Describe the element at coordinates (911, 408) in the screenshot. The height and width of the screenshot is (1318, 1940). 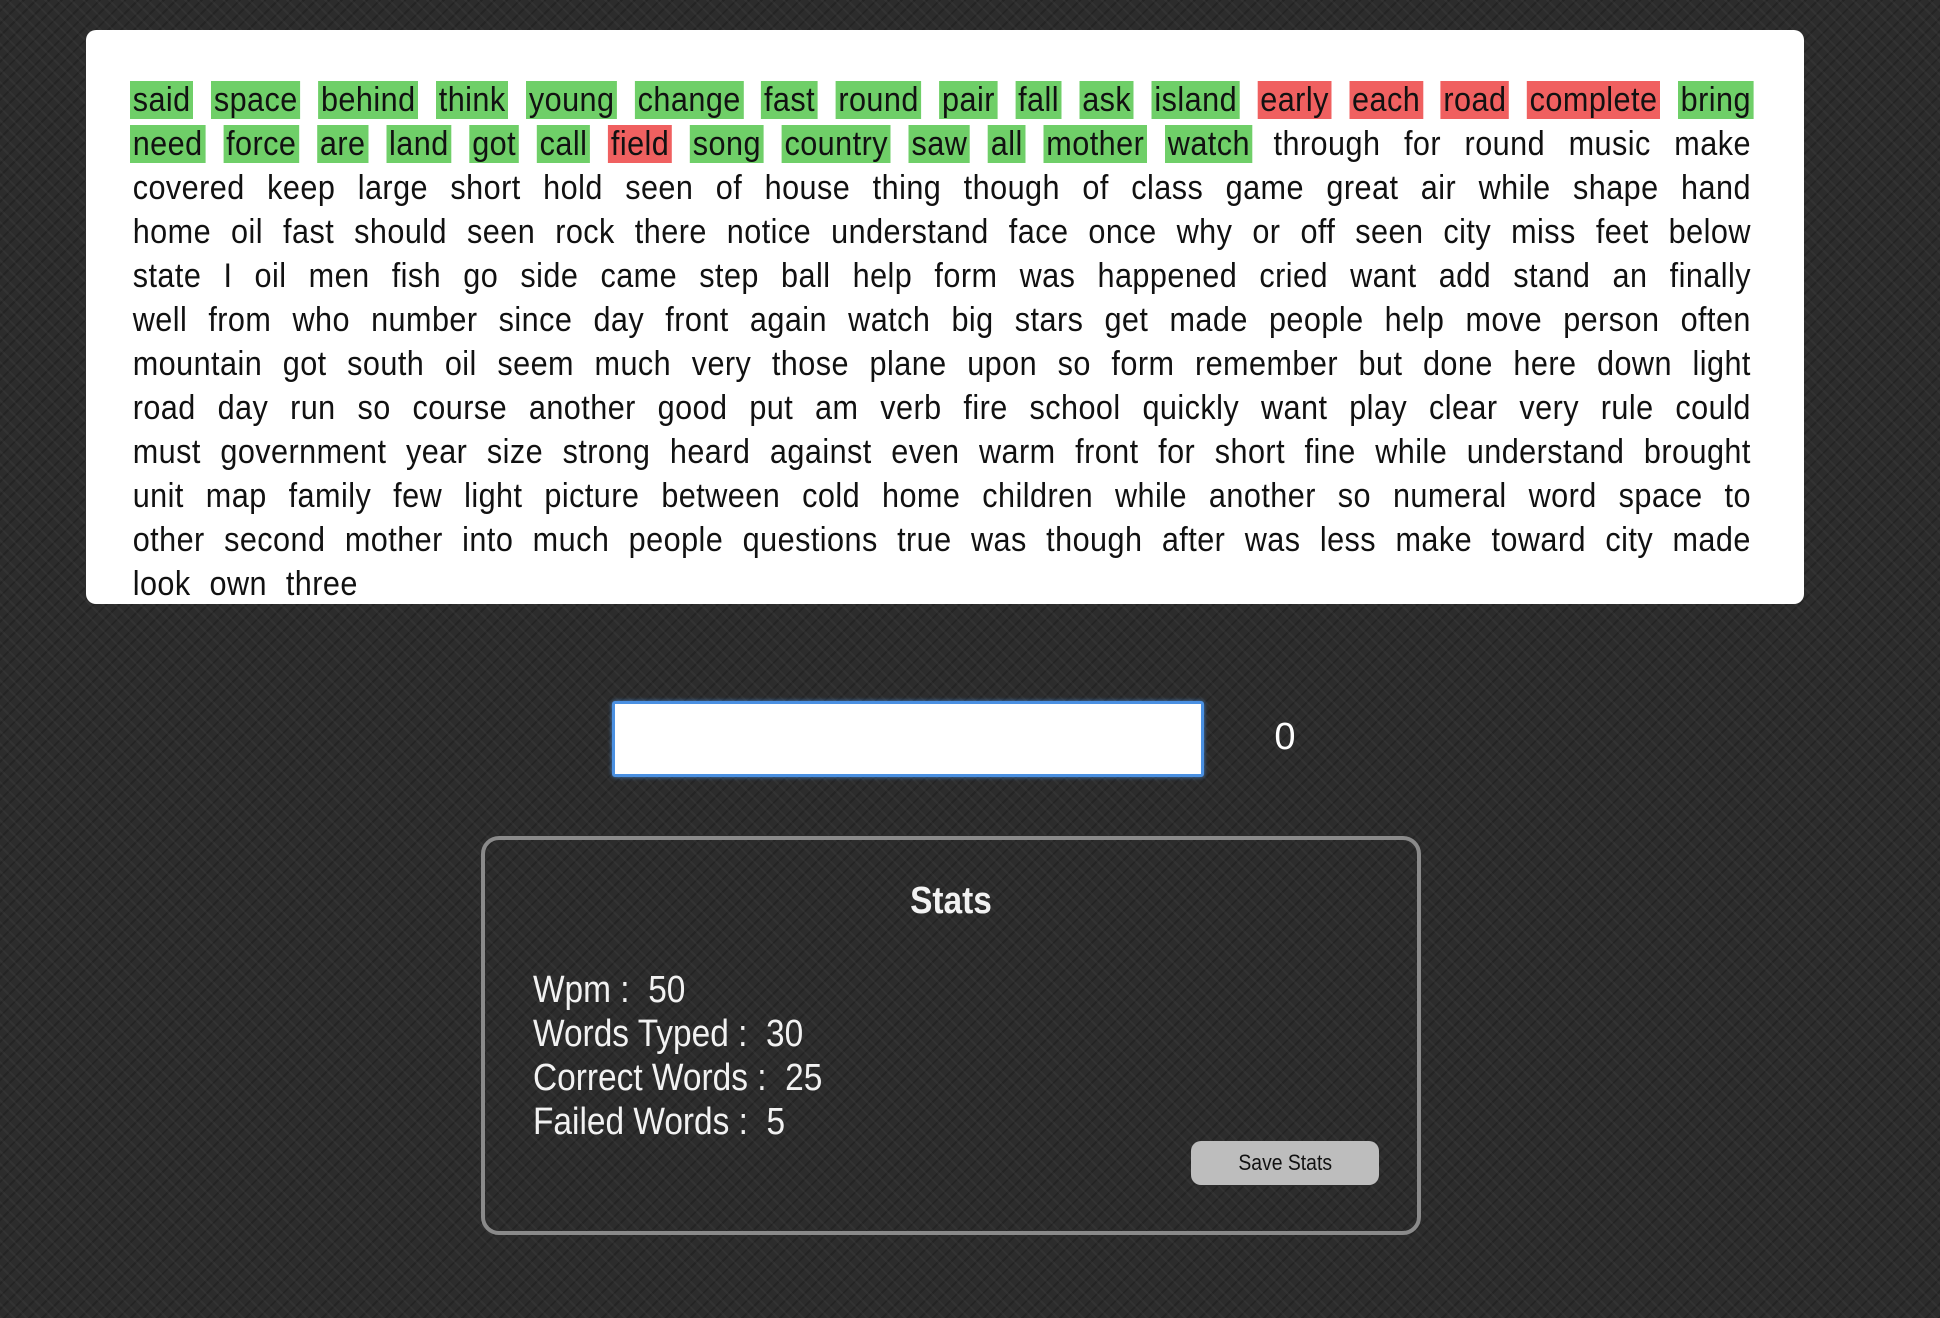
I see `word-pending: verb` at that location.